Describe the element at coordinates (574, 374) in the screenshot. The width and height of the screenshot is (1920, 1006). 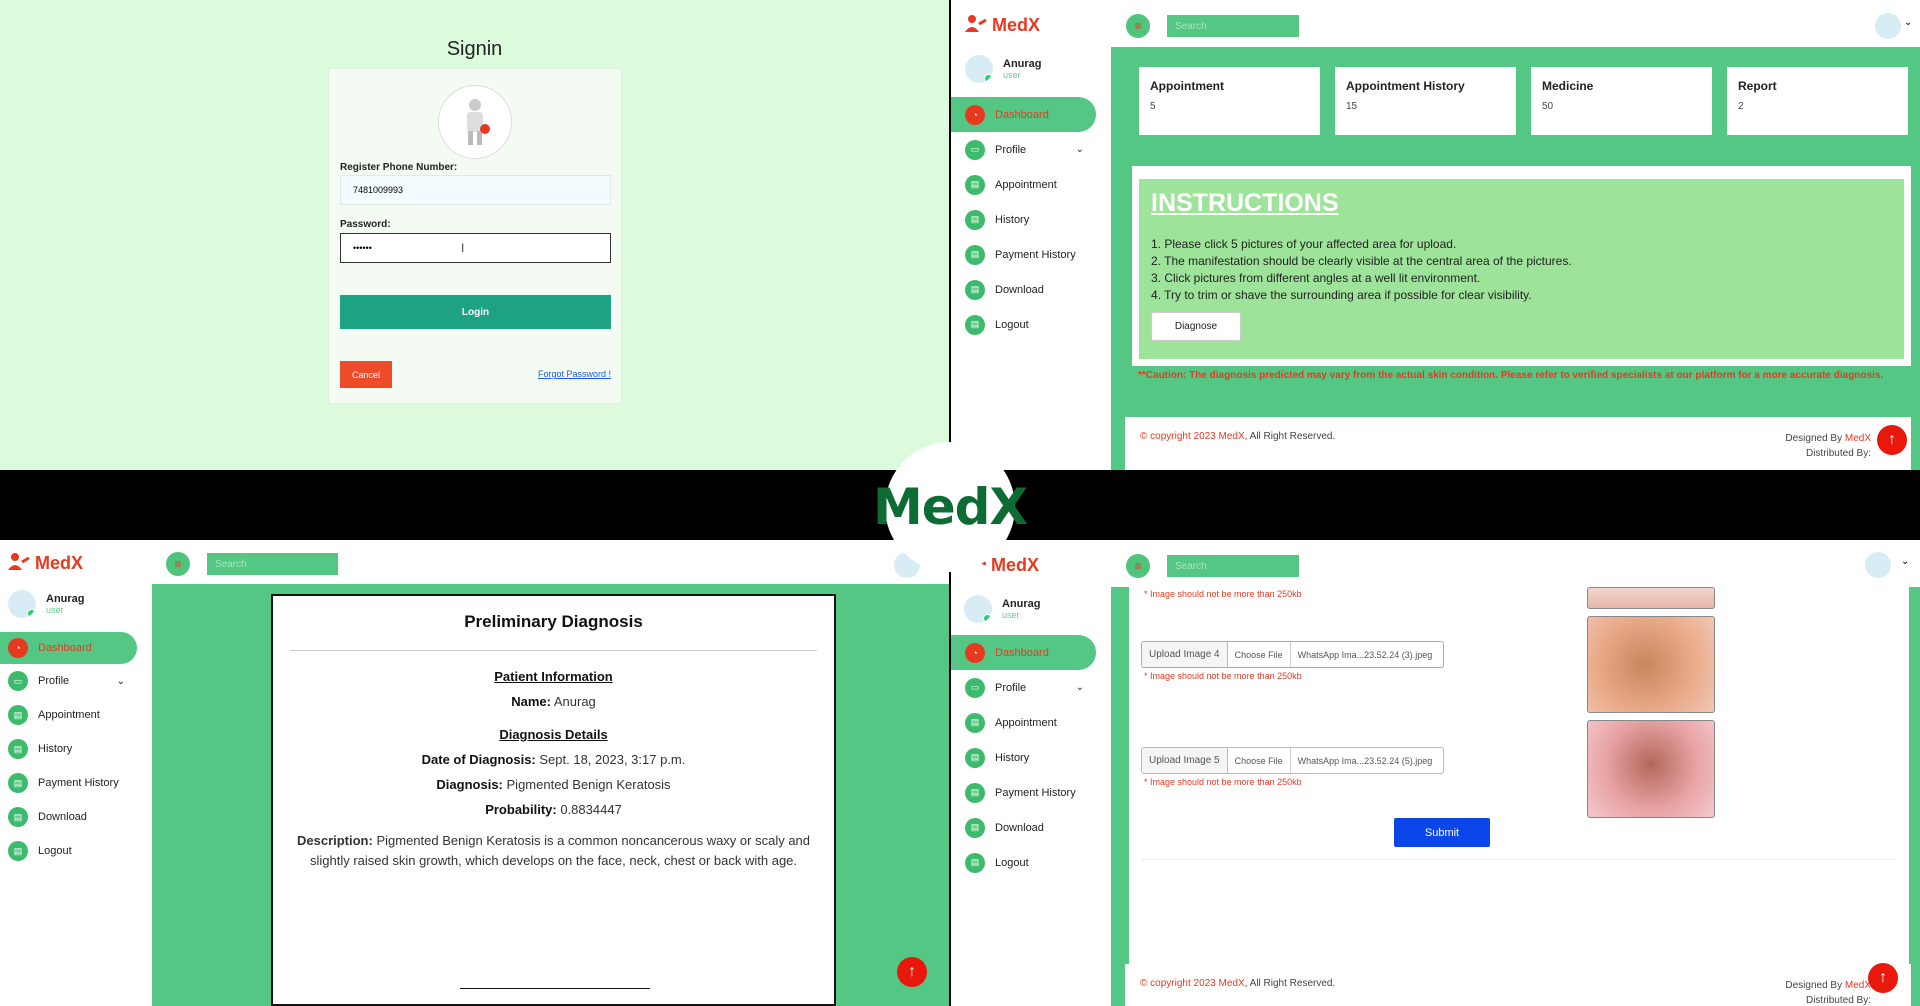
I see `forgot-password-link: Forgot Password !` at that location.